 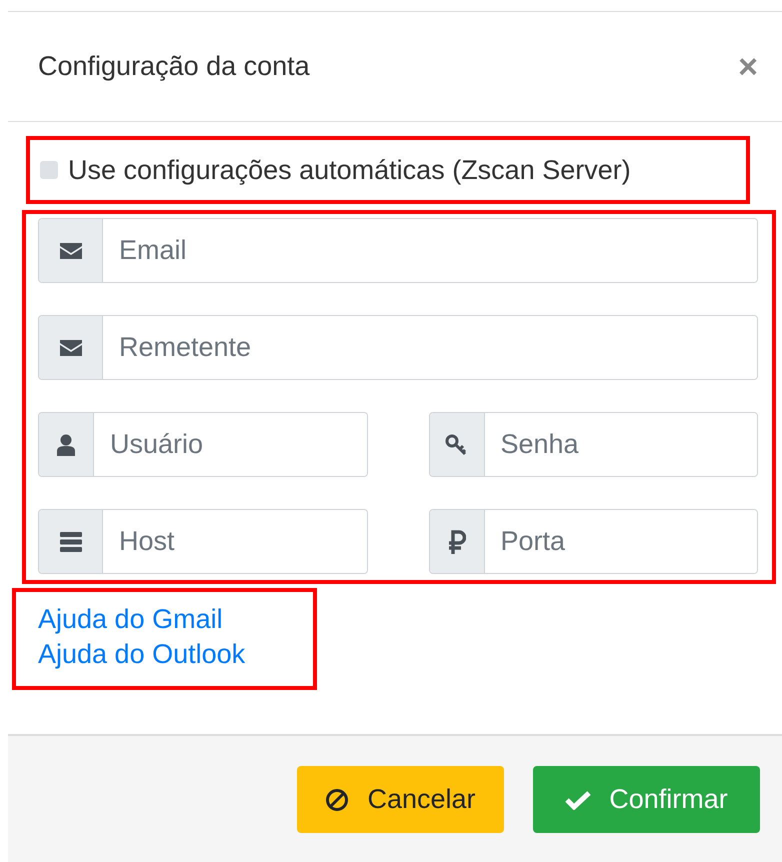 What do you see at coordinates (203, 444) in the screenshot?
I see `input-field: Usuário` at bounding box center [203, 444].